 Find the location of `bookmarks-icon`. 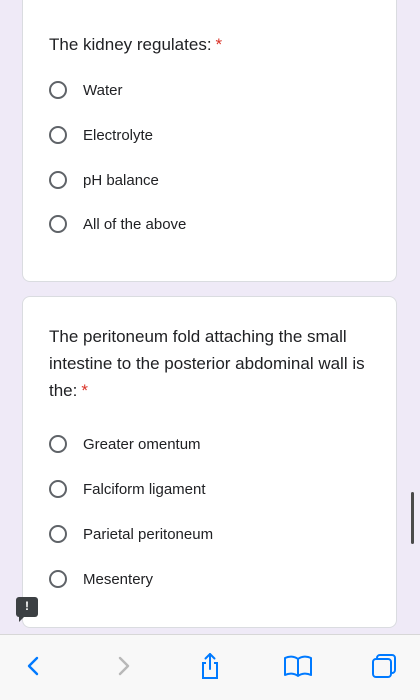

bookmarks-icon is located at coordinates (298, 666).